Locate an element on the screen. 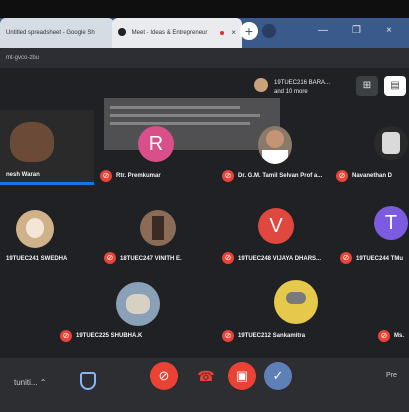  active-speaker-tile: nesh Waran is located at coordinates (47, 147).